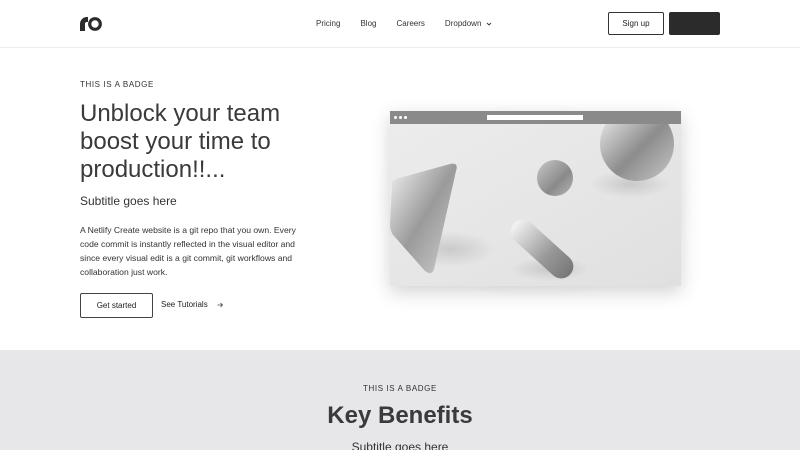 This screenshot has height=450, width=800. I want to click on browser-title-bar, so click(535, 117).